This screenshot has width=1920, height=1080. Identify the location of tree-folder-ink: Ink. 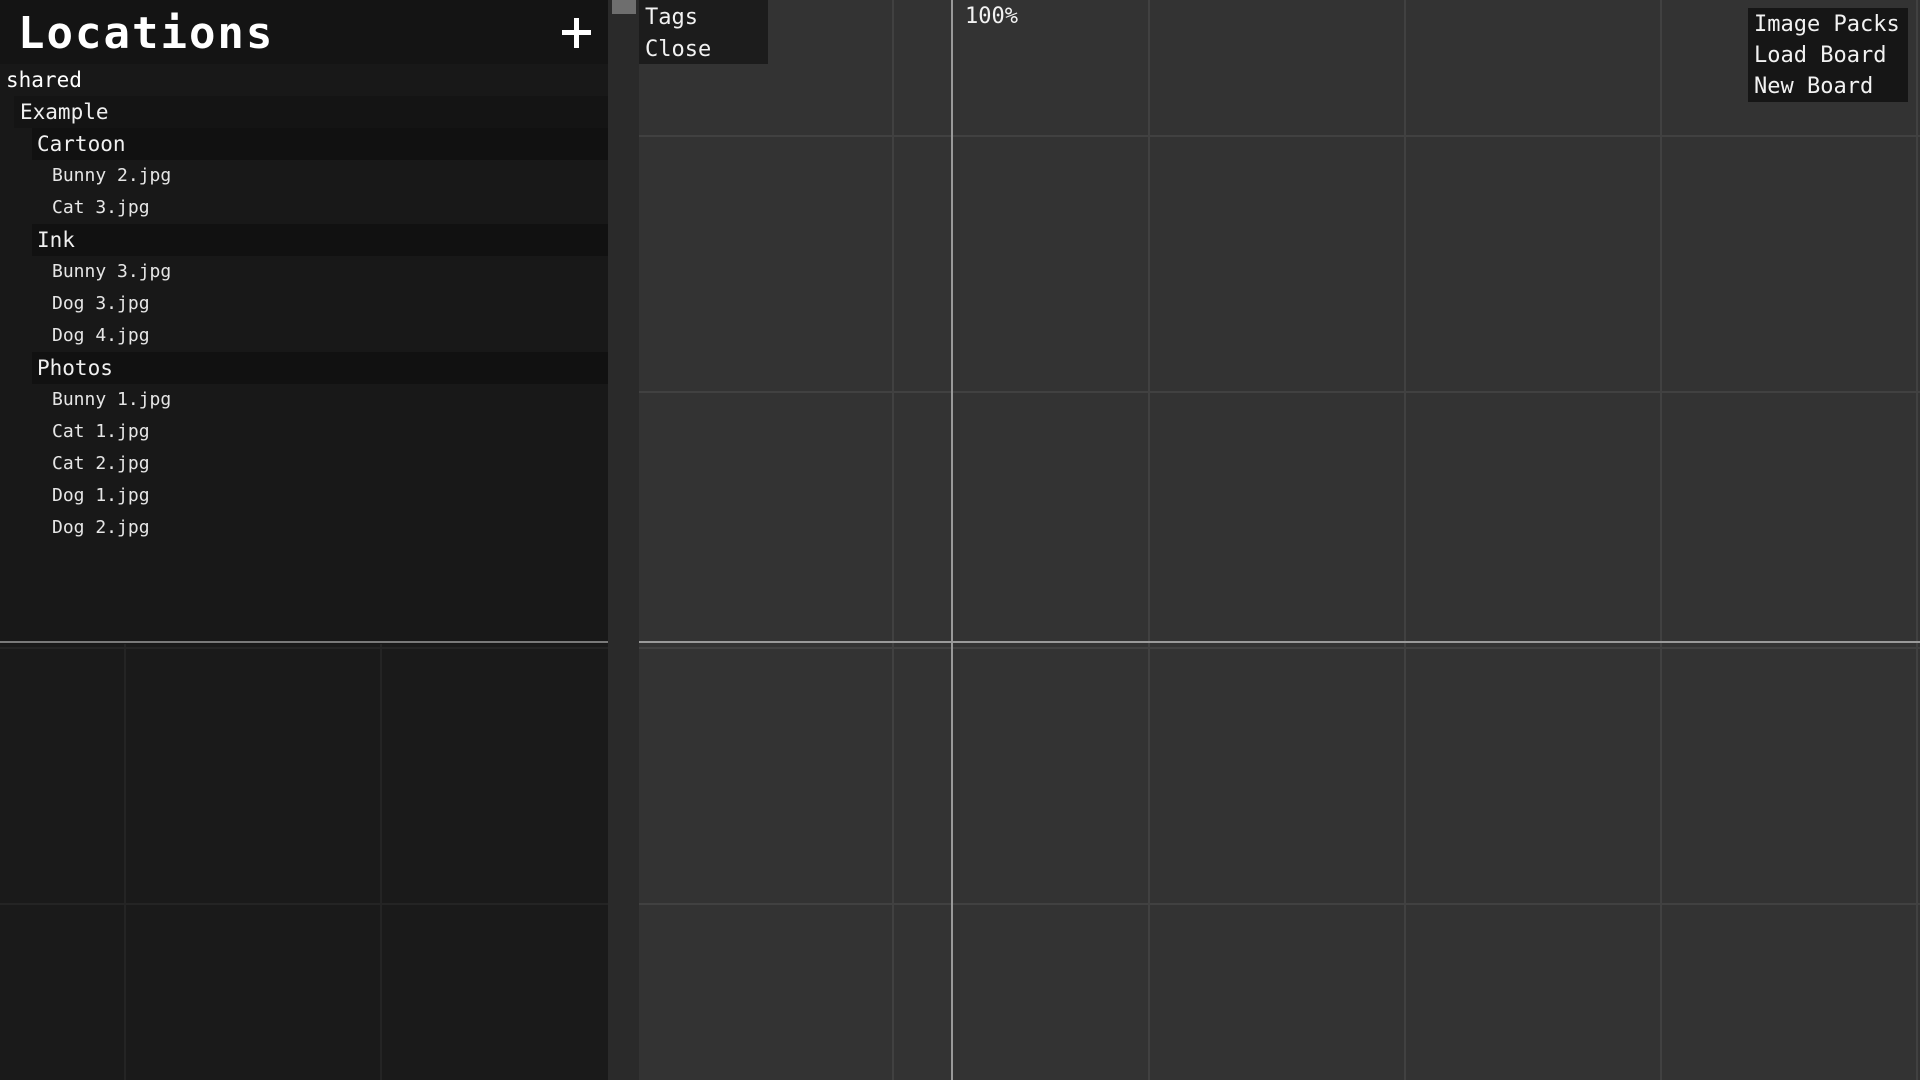
(320, 240).